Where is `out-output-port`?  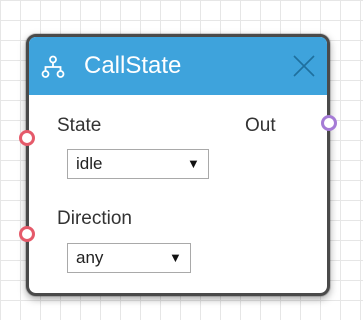
out-output-port is located at coordinates (329, 123).